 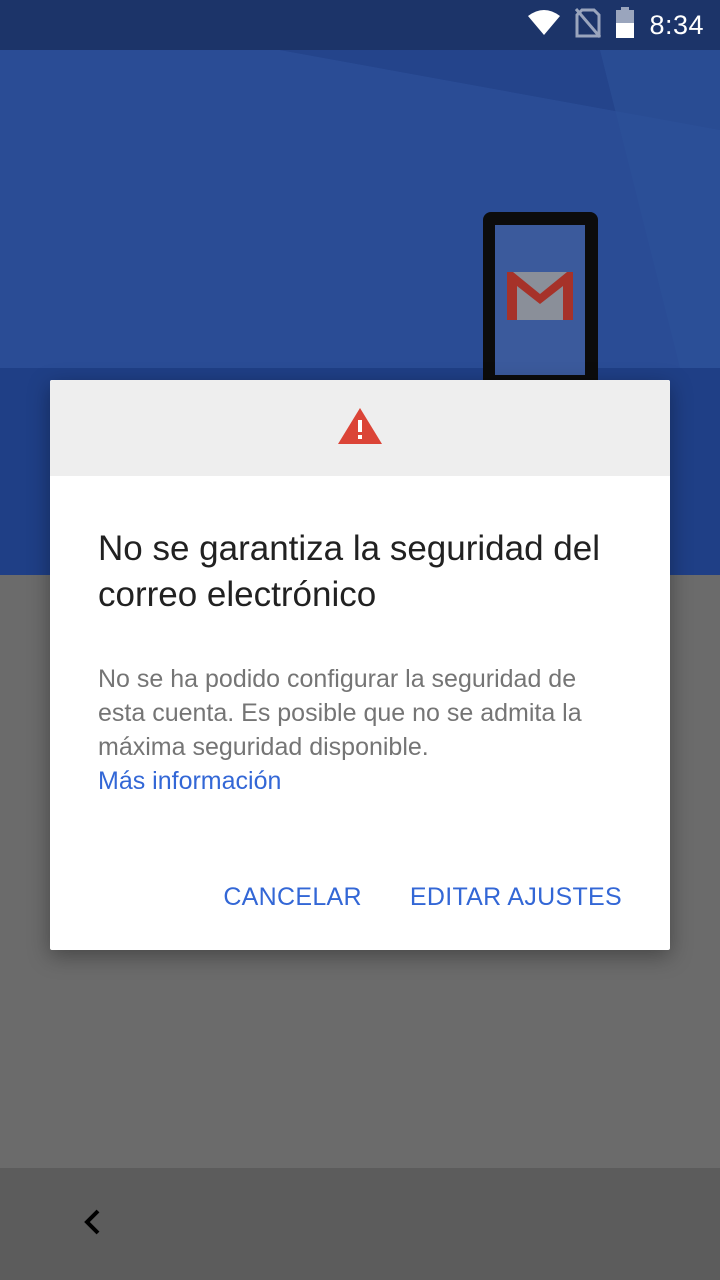 I want to click on status-icons: 8:34, so click(x=615, y=25).